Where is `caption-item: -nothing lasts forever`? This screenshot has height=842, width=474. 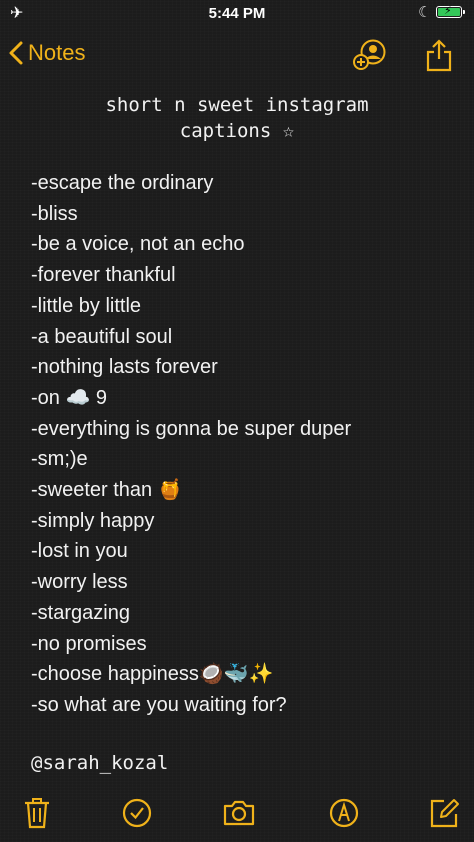 caption-item: -nothing lasts forever is located at coordinates (124, 367).